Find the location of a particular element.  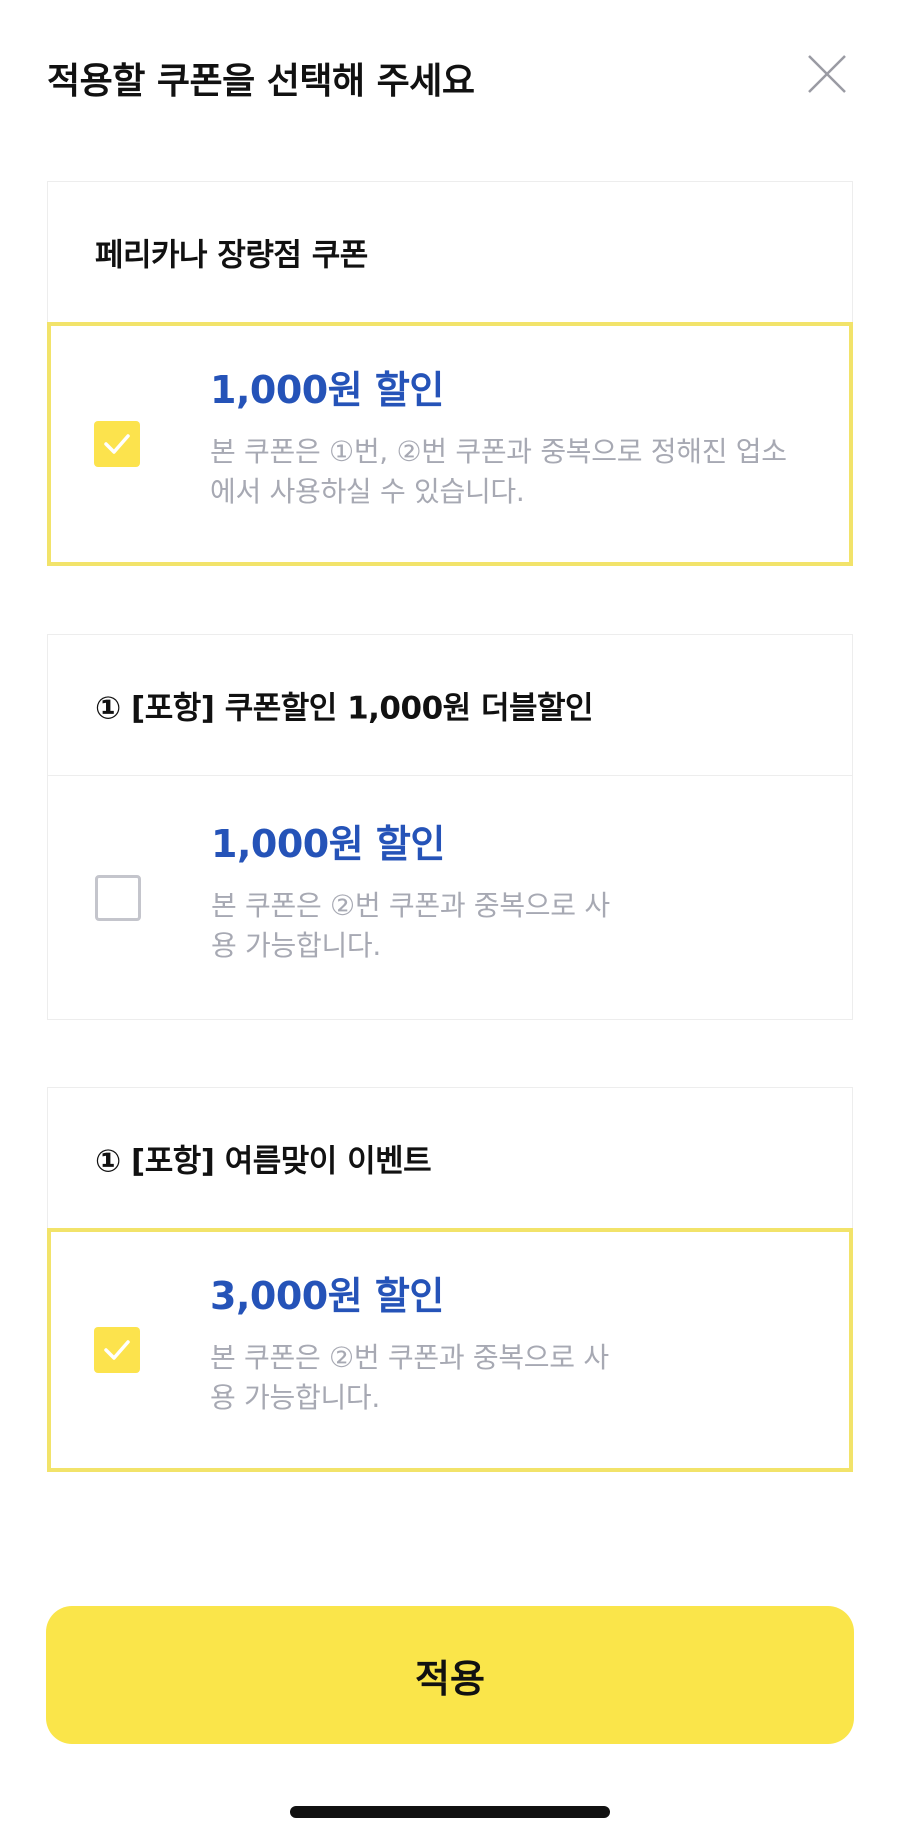

coupon-group-header: ① [포항] 쿠폰할인 1,000원 더블할인 is located at coordinates (450, 705).